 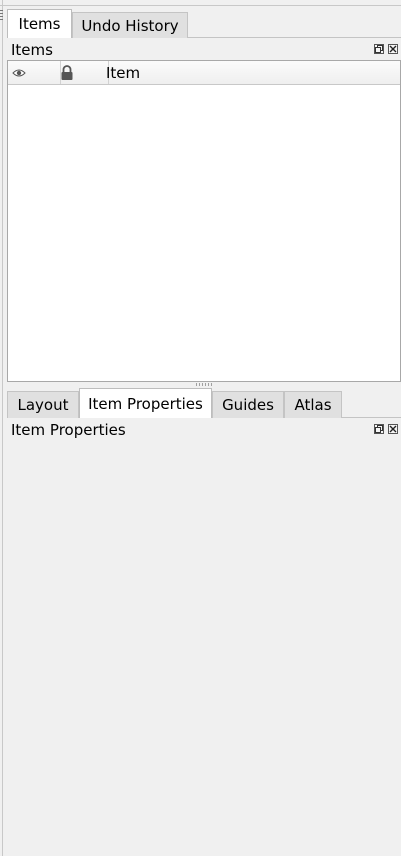 What do you see at coordinates (204, 384) in the screenshot?
I see `panel-splitter-handle` at bounding box center [204, 384].